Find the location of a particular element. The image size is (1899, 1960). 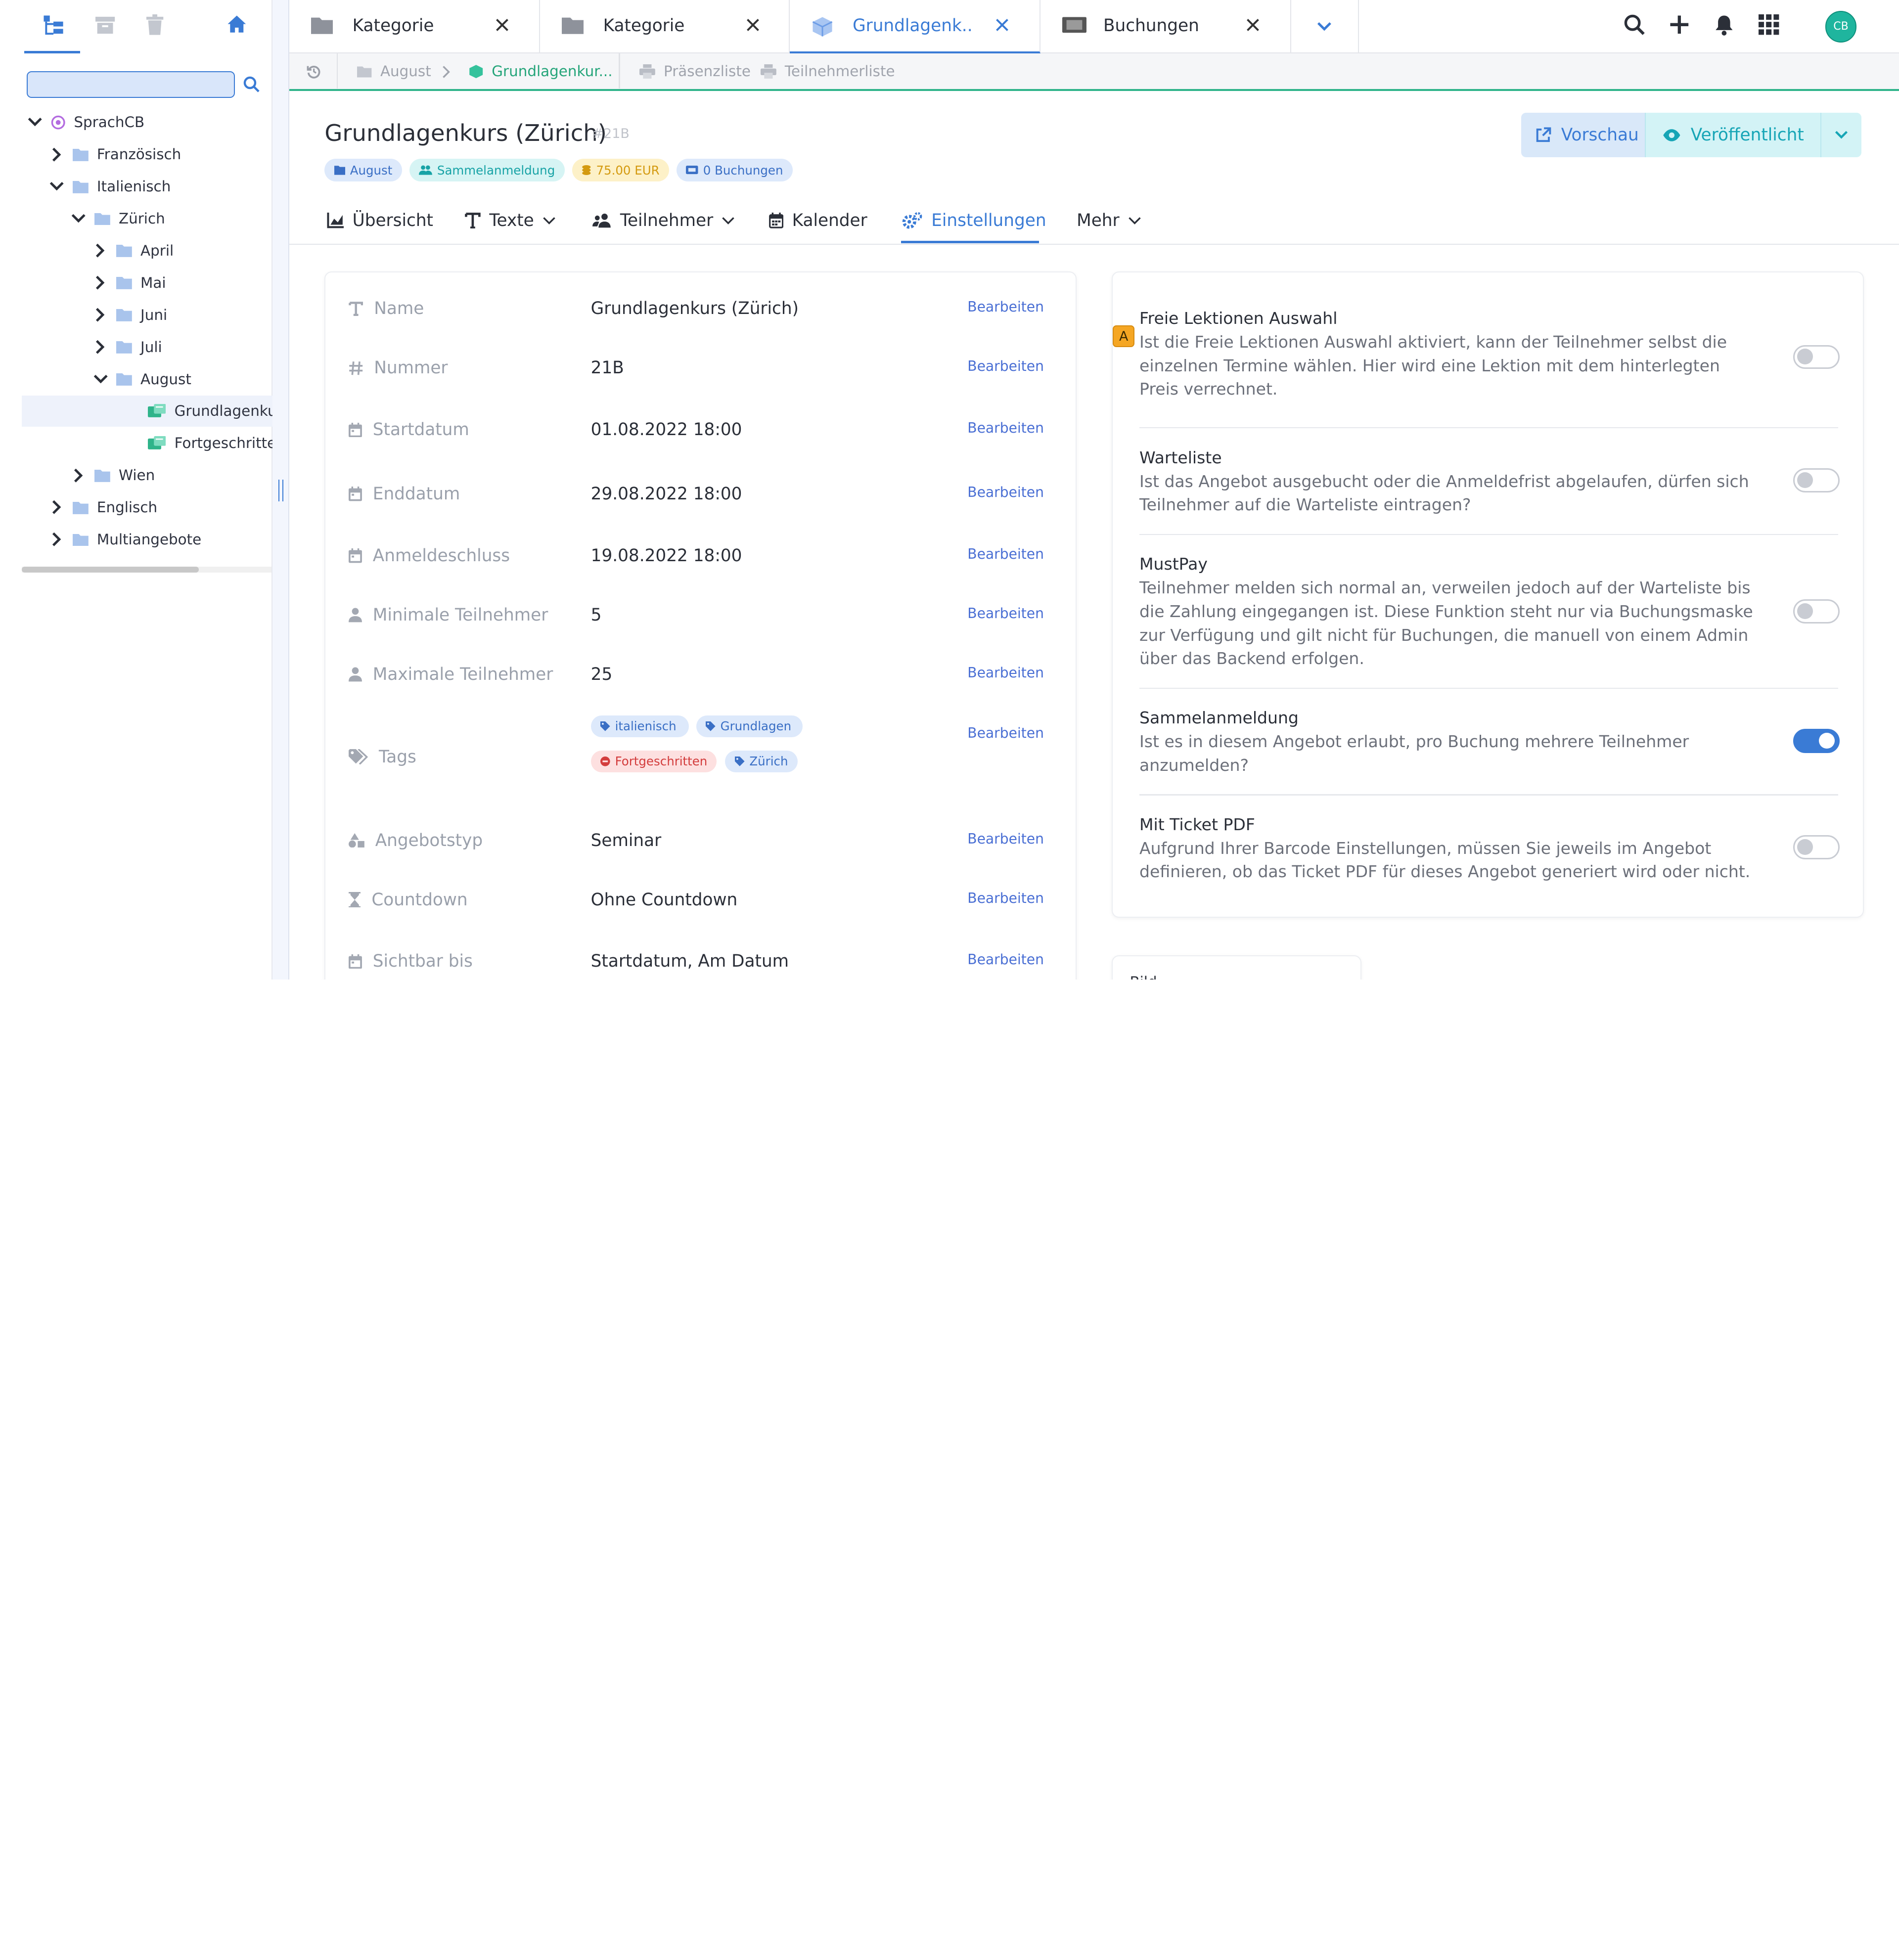

sidebar-scrollbar is located at coordinates (146, 570).